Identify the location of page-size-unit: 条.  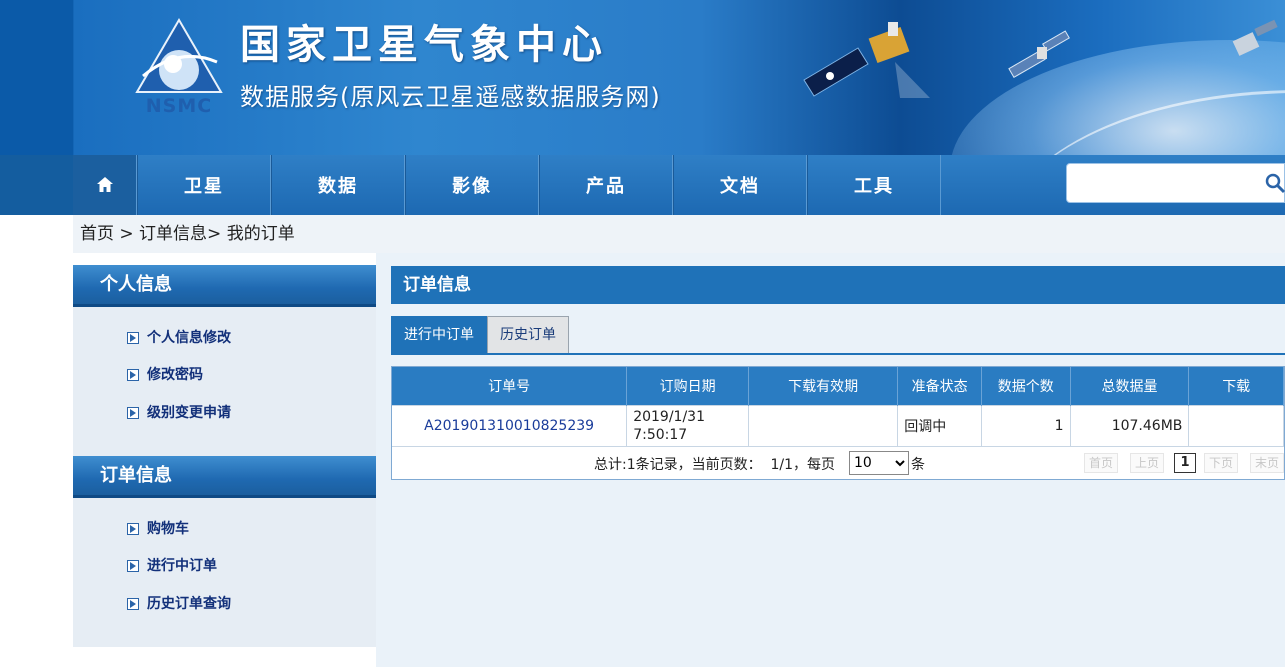
(918, 465).